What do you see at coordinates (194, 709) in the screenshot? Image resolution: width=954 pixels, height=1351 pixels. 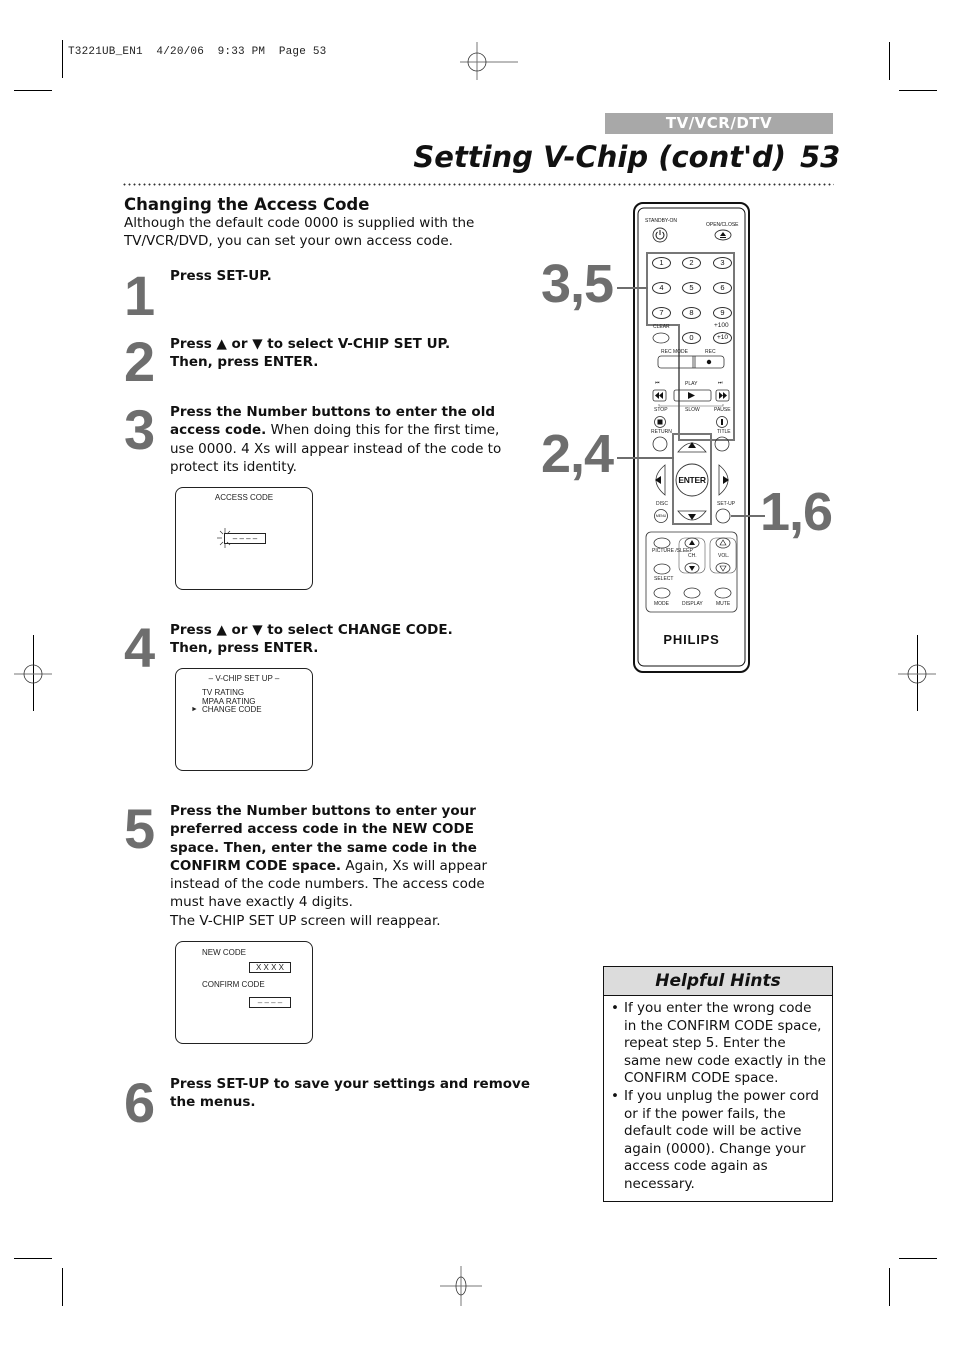 I see `menu-cursor-icon: ►` at bounding box center [194, 709].